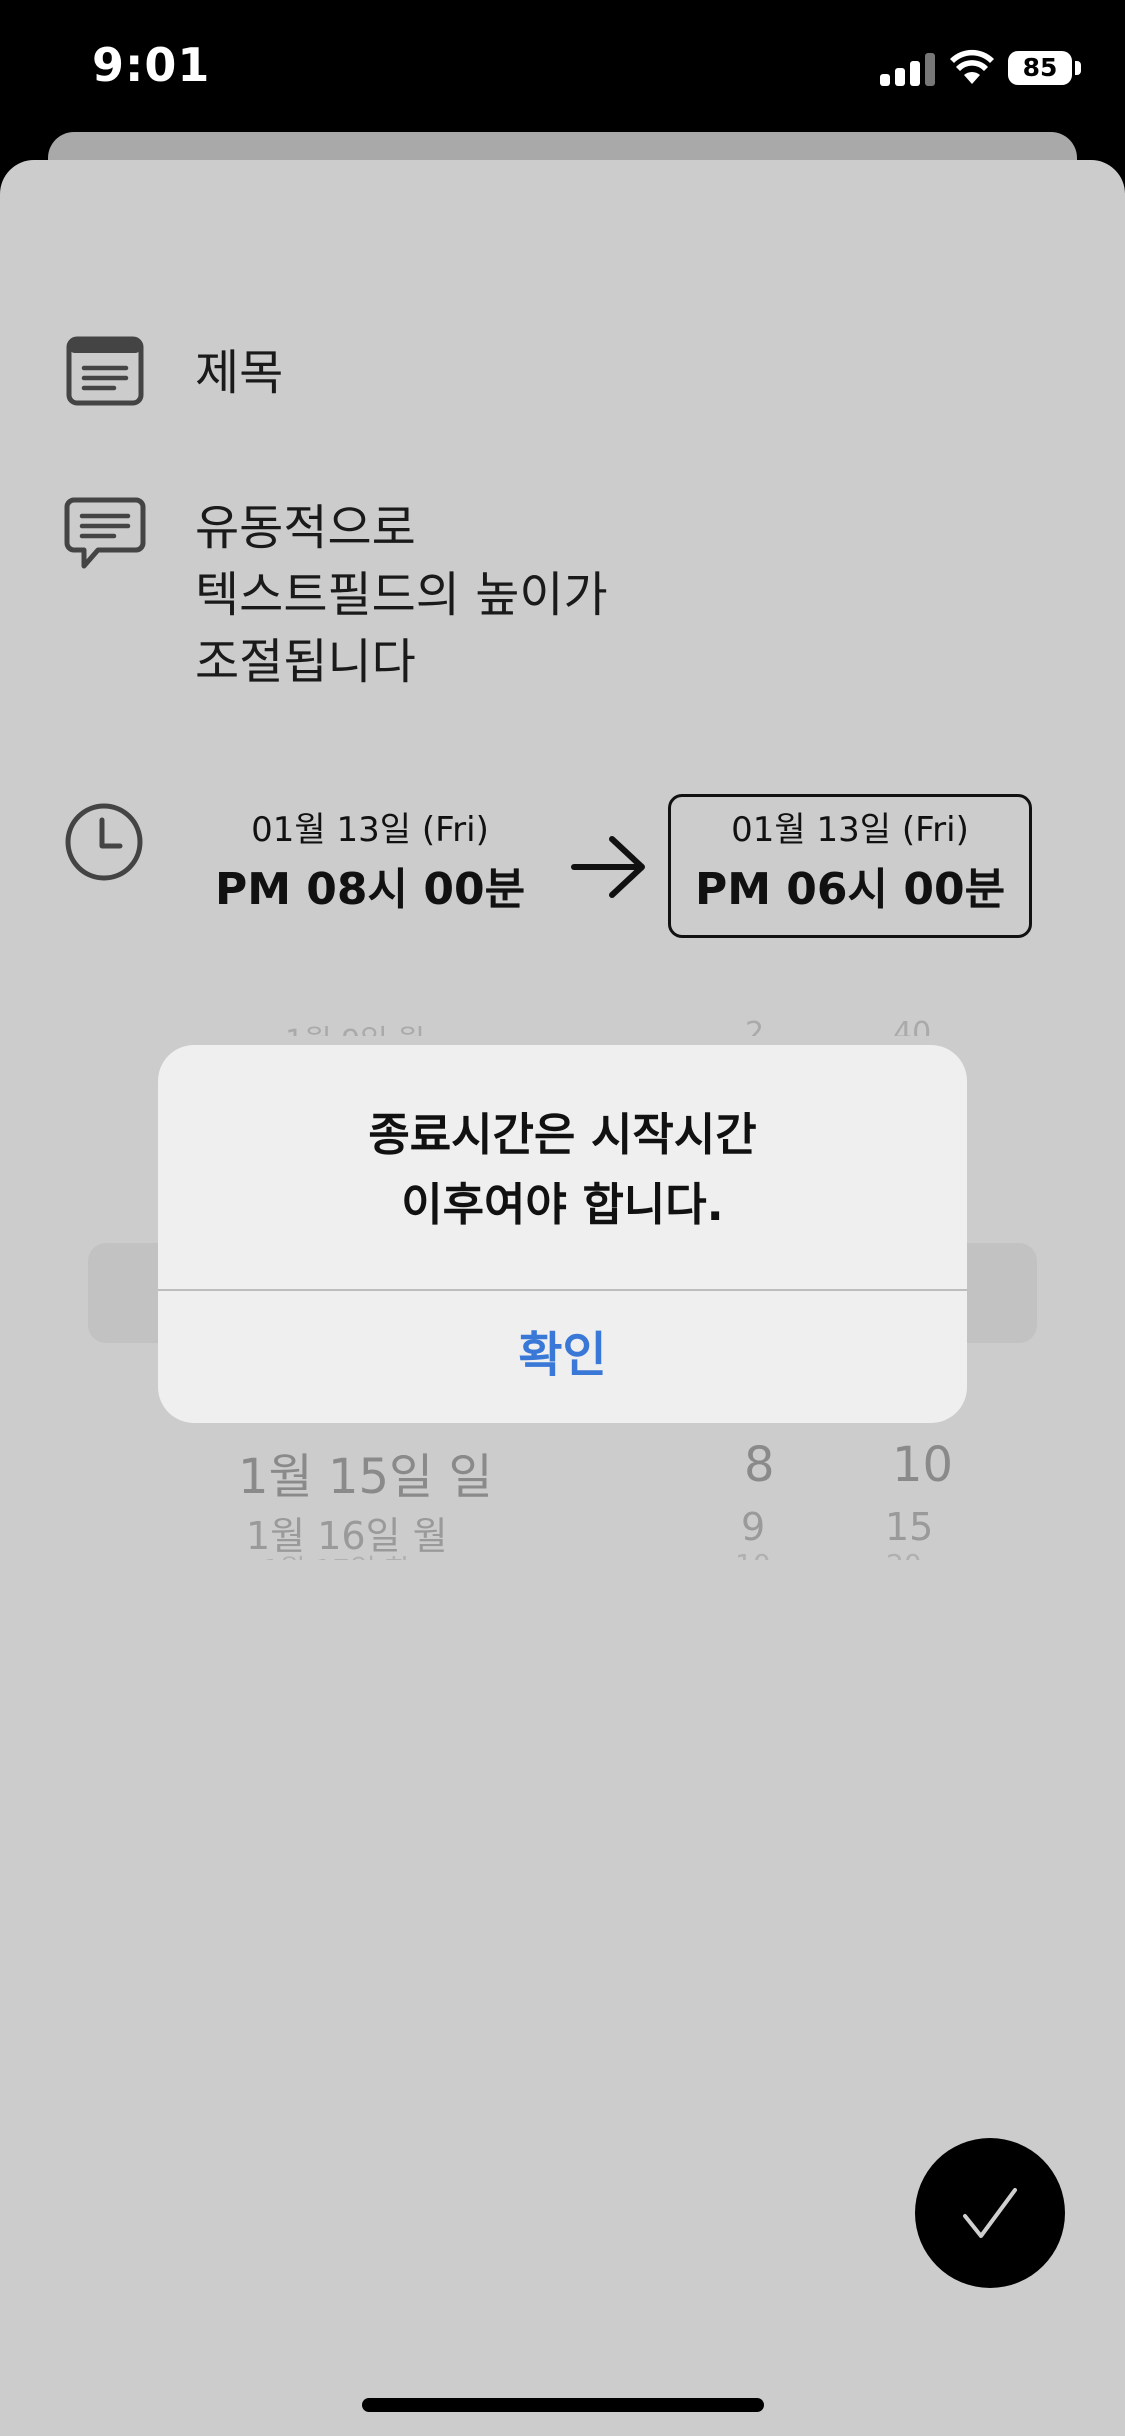  I want to click on status-time: 9:01, so click(151, 65).